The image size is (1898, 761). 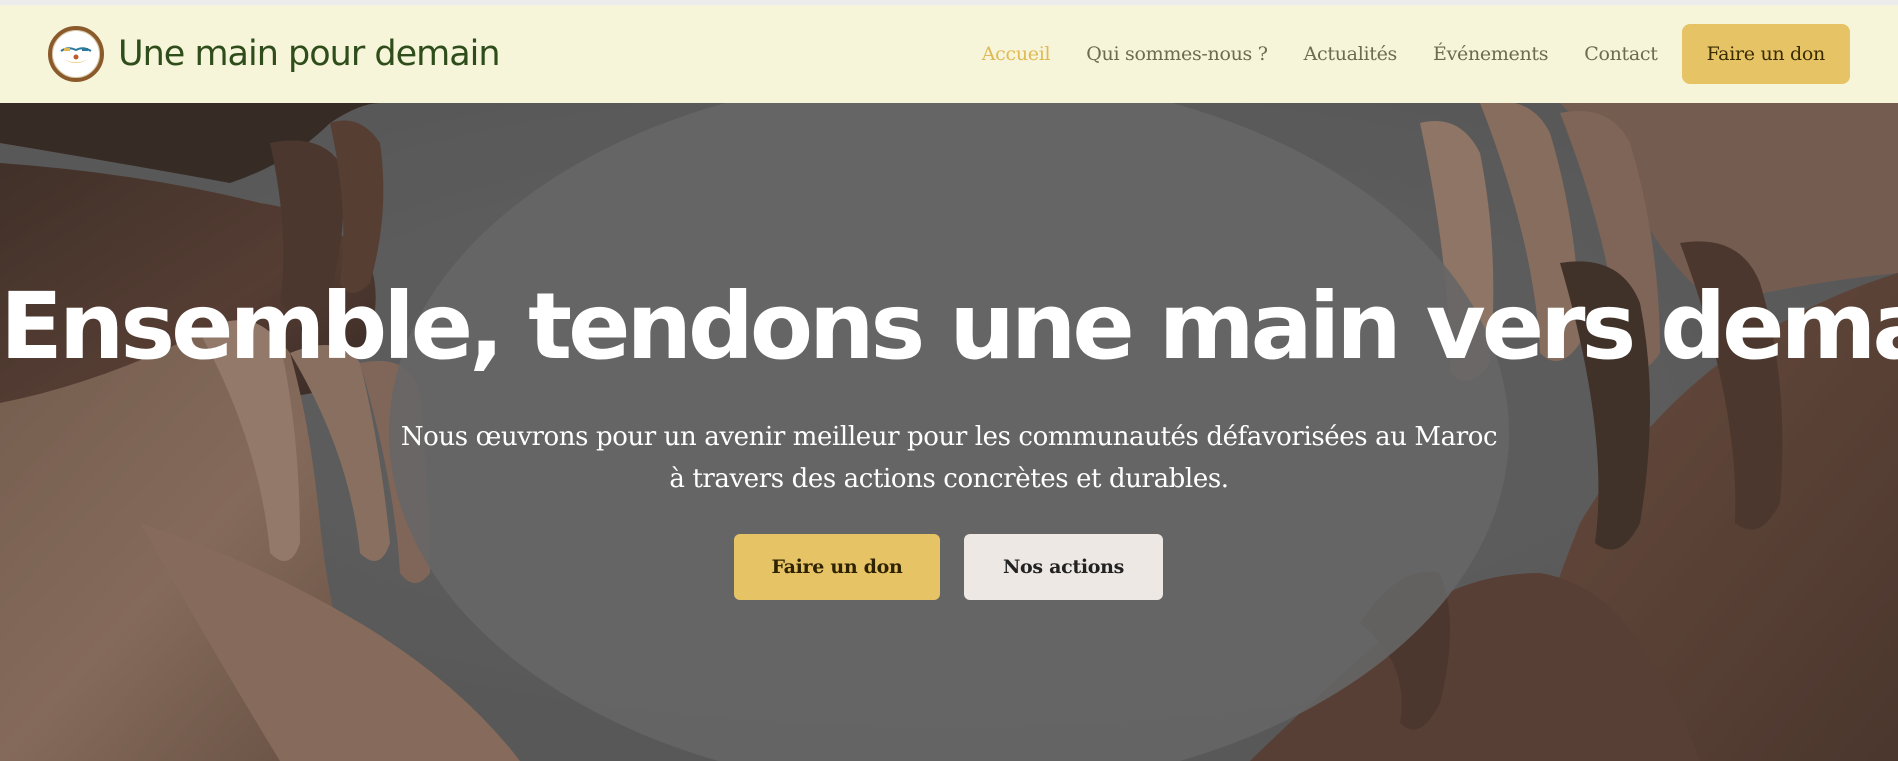 What do you see at coordinates (1621, 54) in the screenshot?
I see `nav-link-contact: Contact` at bounding box center [1621, 54].